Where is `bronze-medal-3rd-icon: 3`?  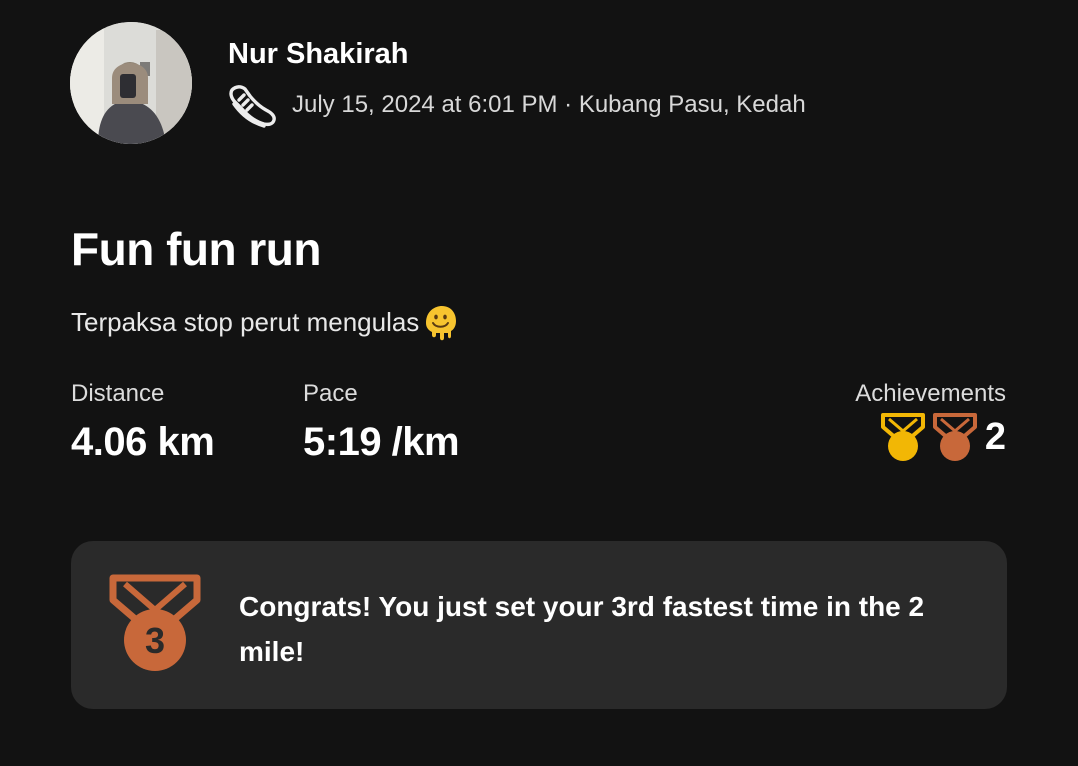
bronze-medal-3rd-icon: 3 is located at coordinates (155, 622).